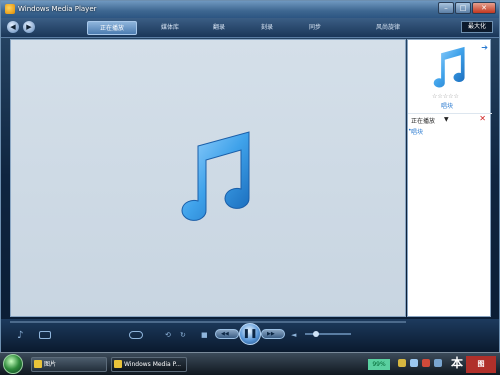 Image resolution: width=500 pixels, height=375 pixels. I want to click on previous-icon: ◀◀, so click(225, 334).